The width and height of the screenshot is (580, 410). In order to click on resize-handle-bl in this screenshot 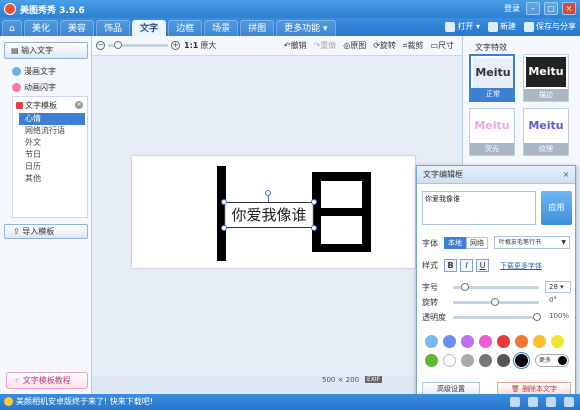, I will do `click(224, 228)`.